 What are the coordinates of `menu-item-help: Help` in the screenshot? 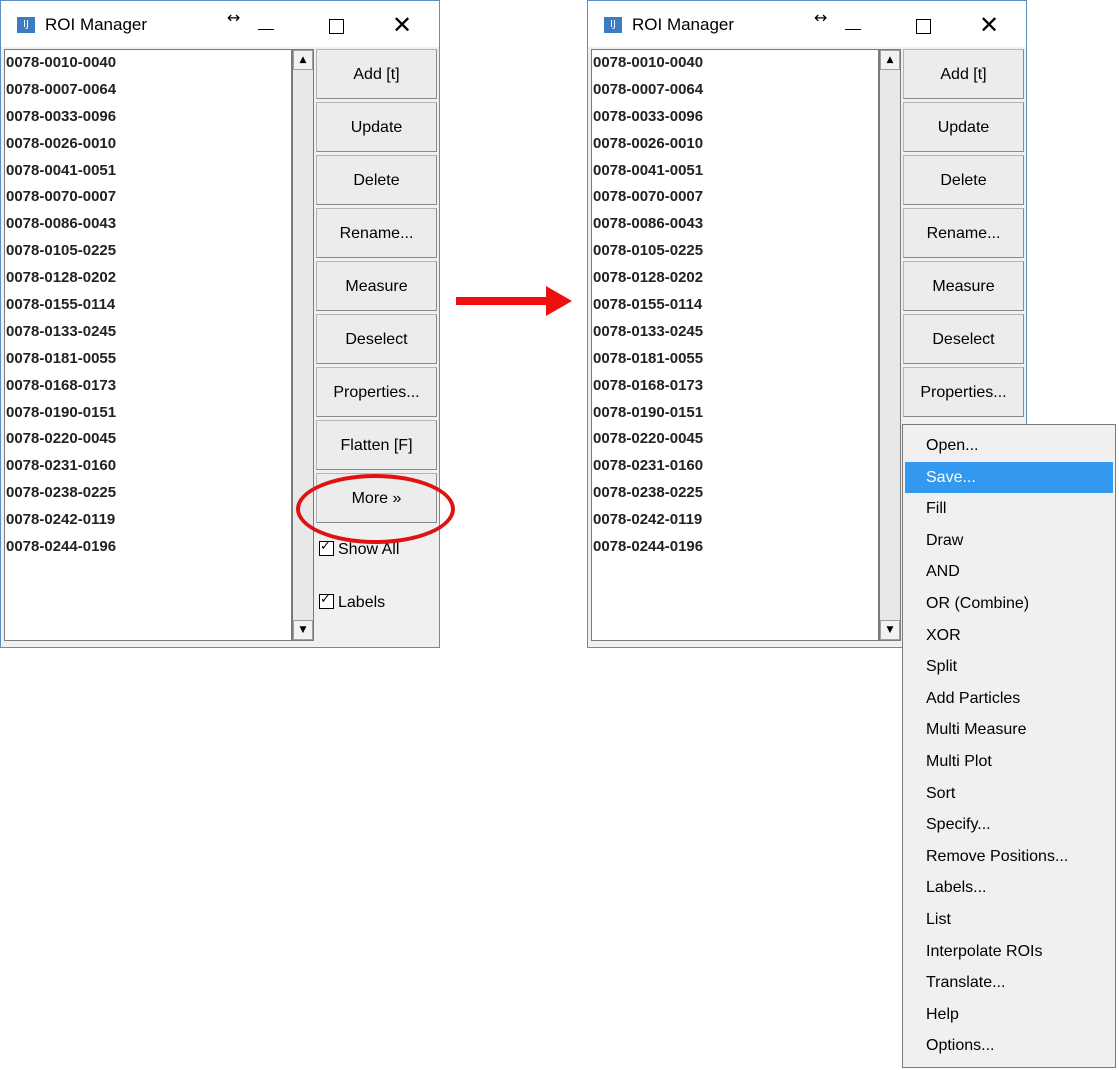 It's located at (1009, 1015).